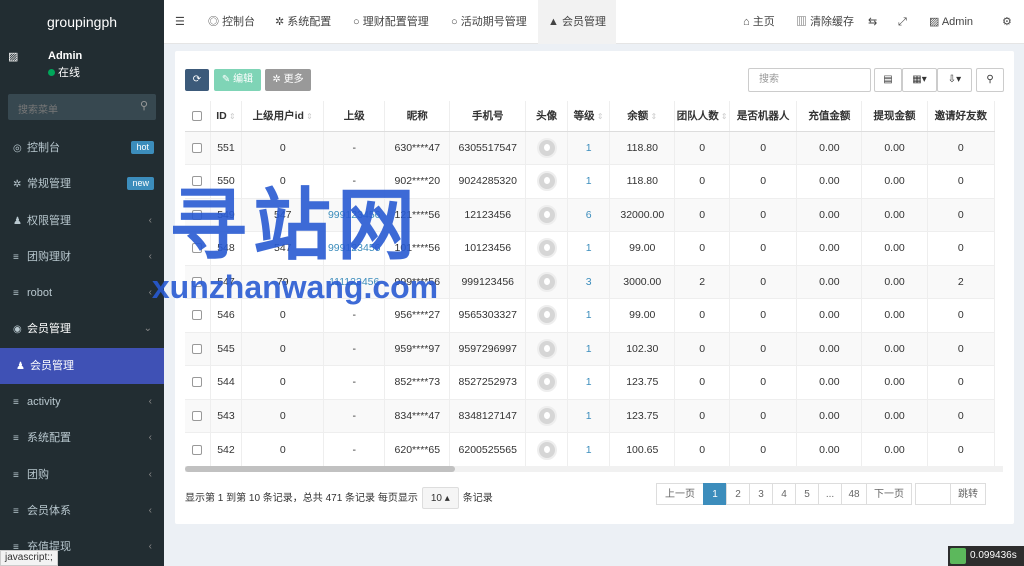  What do you see at coordinates (82, 329) in the screenshot?
I see `sidebar-item-5: ◉ 会员管理 ⌄` at bounding box center [82, 329].